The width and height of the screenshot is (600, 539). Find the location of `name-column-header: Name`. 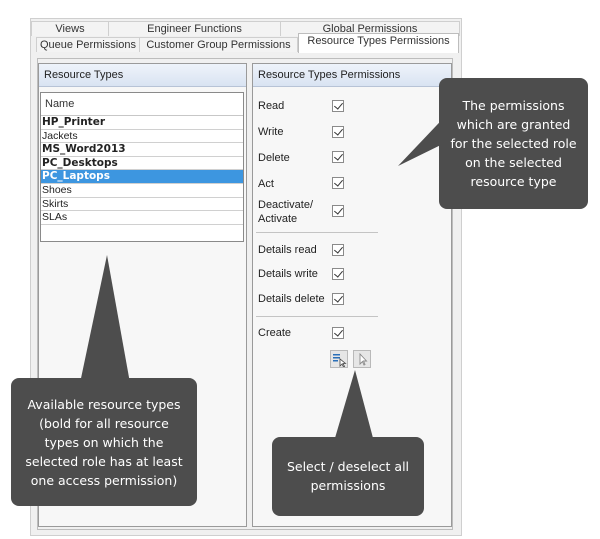

name-column-header: Name is located at coordinates (142, 104).